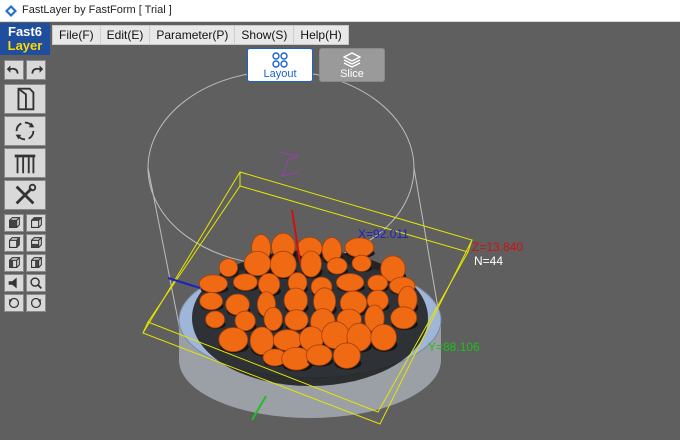 The width and height of the screenshot is (680, 440). What do you see at coordinates (280, 60) in the screenshot?
I see `layout-arrange-icon` at bounding box center [280, 60].